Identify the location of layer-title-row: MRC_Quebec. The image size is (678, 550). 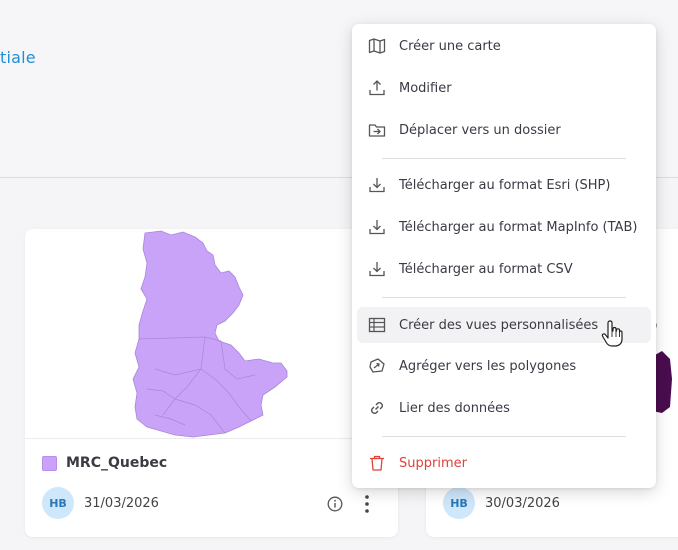
(104, 463).